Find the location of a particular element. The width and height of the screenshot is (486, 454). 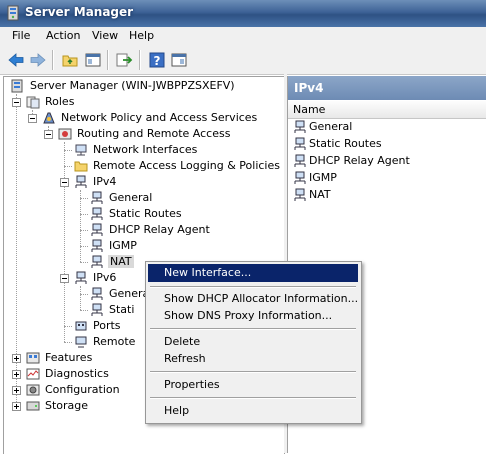

tree-label: Configuration is located at coordinates (82, 389).